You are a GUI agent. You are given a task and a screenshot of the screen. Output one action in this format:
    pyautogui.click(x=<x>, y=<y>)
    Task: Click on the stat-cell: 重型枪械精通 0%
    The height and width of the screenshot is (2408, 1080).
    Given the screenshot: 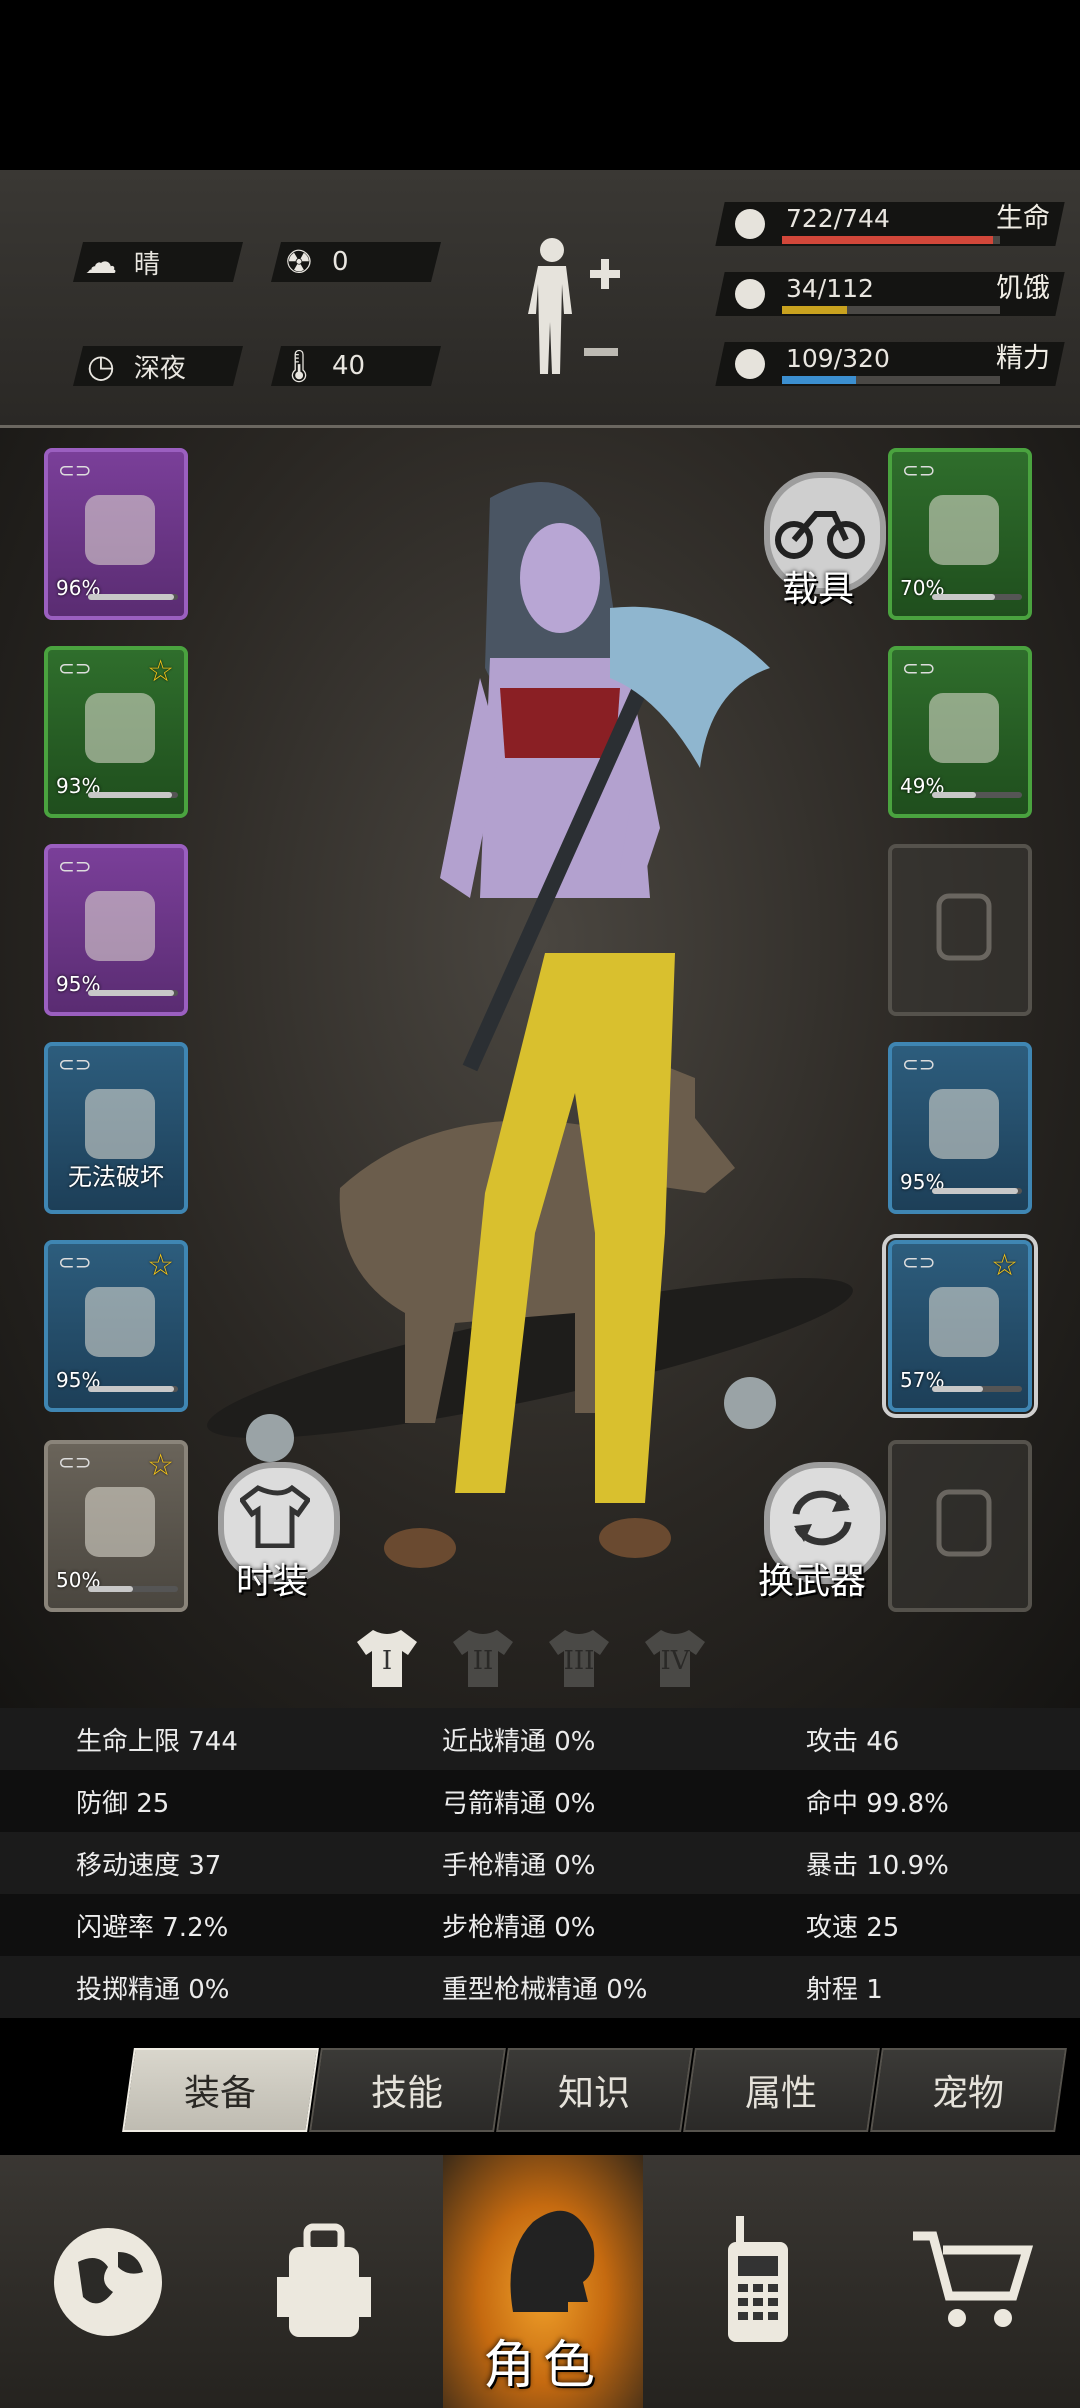 What is the action you would take?
    pyautogui.click(x=545, y=1989)
    